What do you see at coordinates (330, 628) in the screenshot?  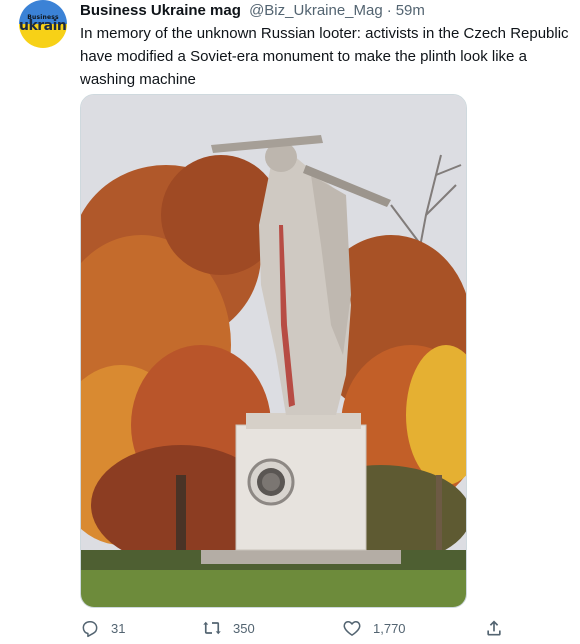 I see `tweet-actions: 31 350 1,770` at bounding box center [330, 628].